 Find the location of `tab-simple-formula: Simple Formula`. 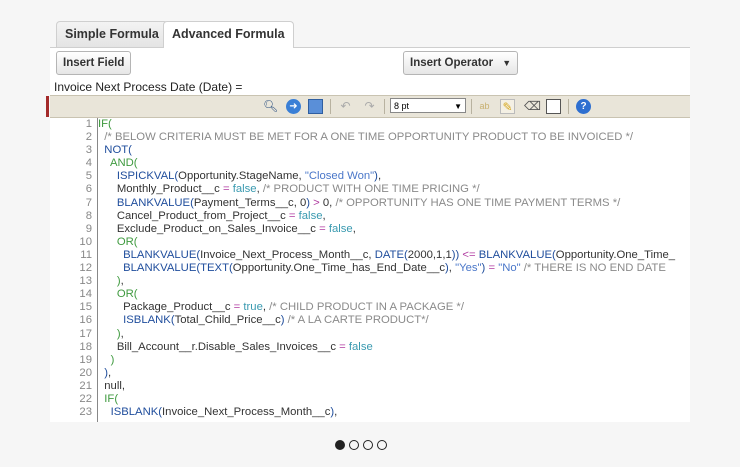

tab-simple-formula: Simple Formula is located at coordinates (112, 34).